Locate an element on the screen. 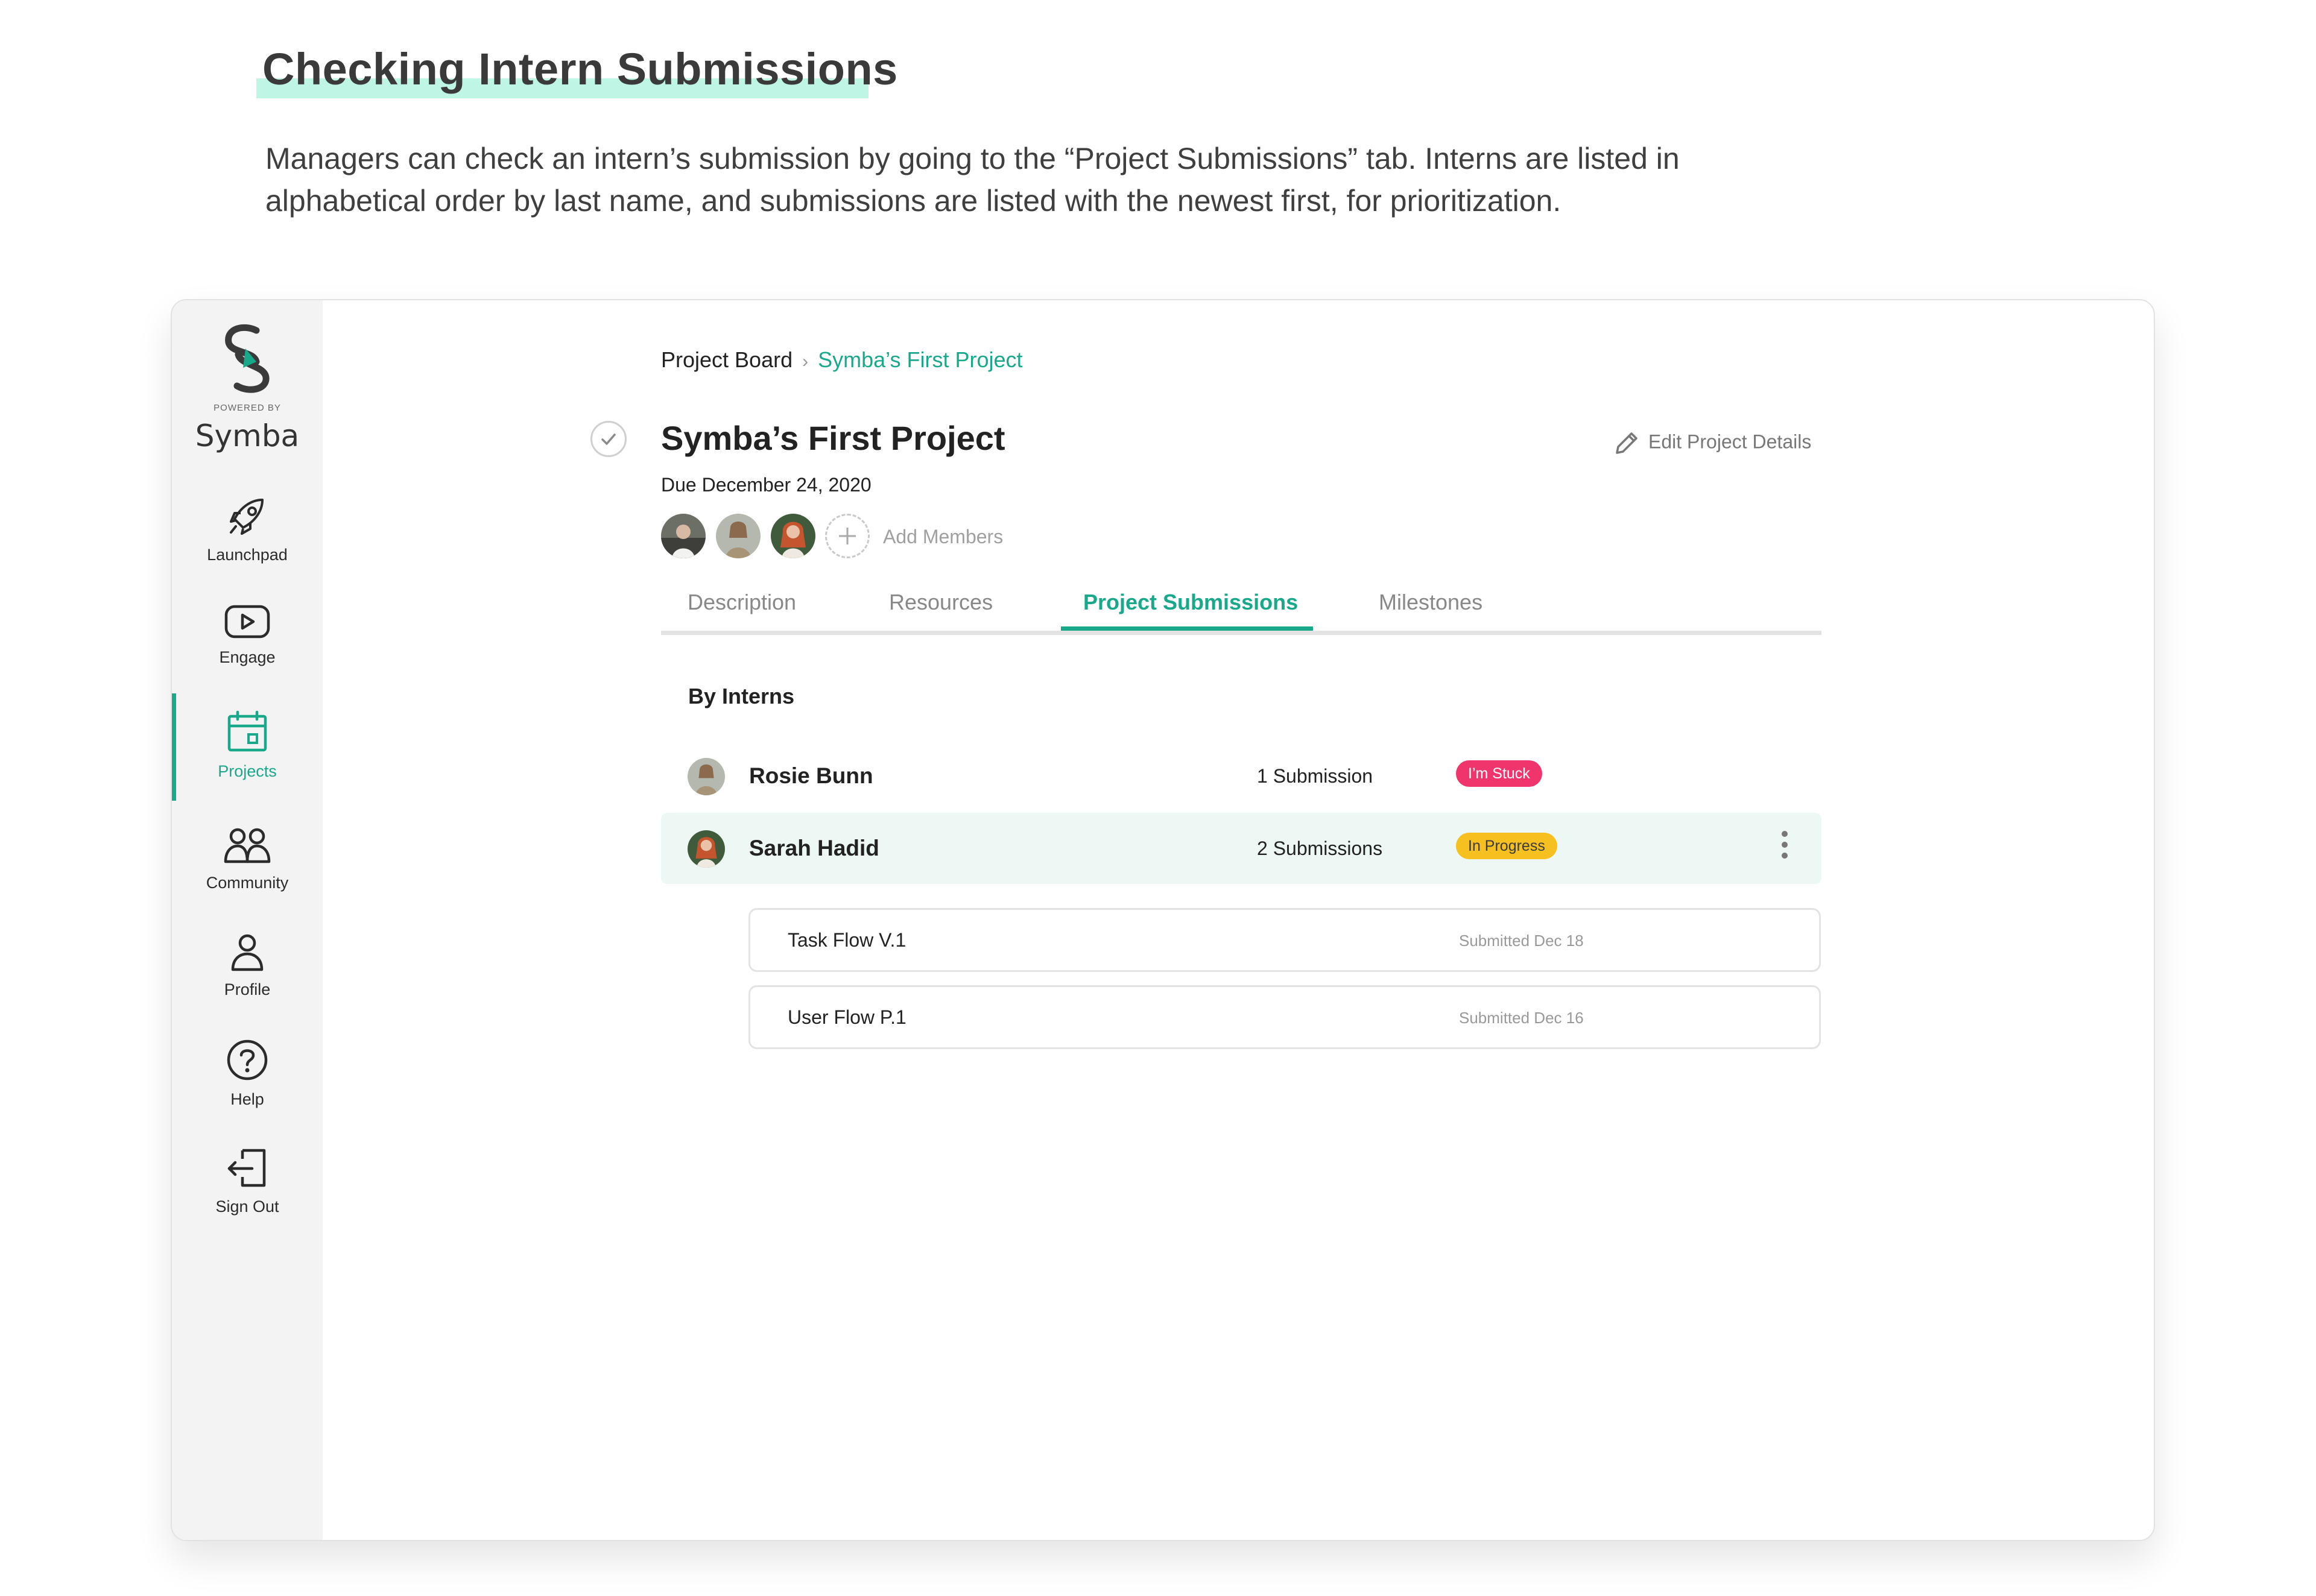 The height and width of the screenshot is (1596, 2316). nav-label: Profile is located at coordinates (247, 989).